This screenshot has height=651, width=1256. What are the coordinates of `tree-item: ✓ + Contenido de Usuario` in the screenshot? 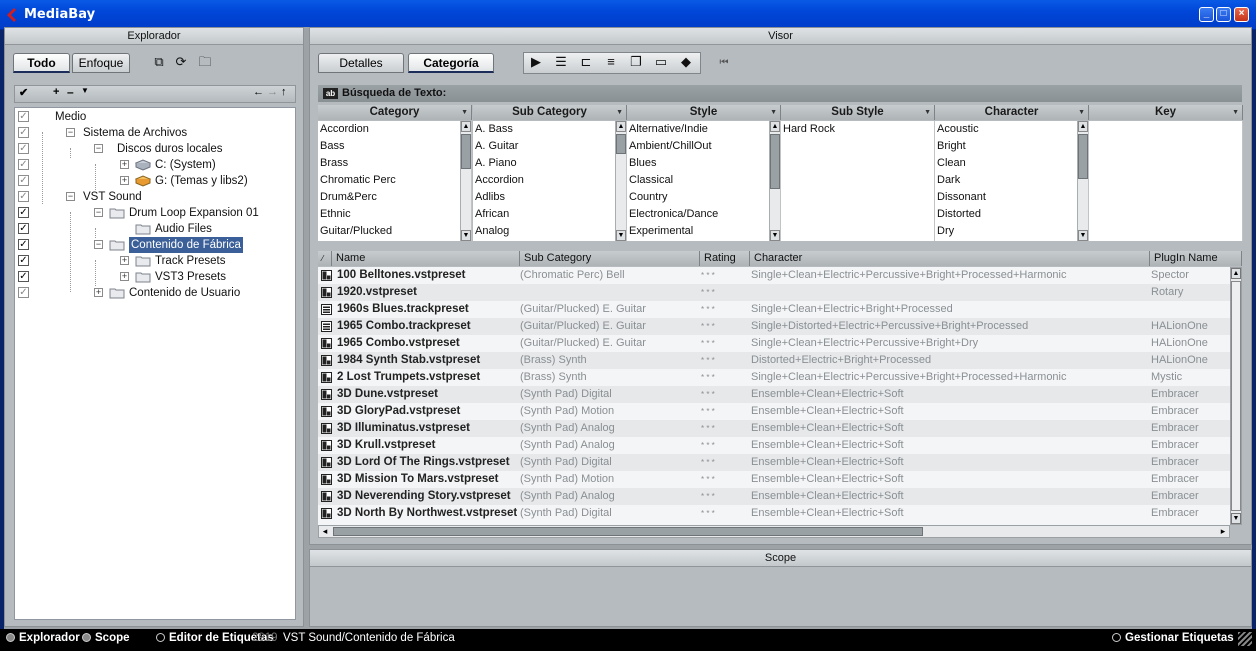 It's located at (155, 293).